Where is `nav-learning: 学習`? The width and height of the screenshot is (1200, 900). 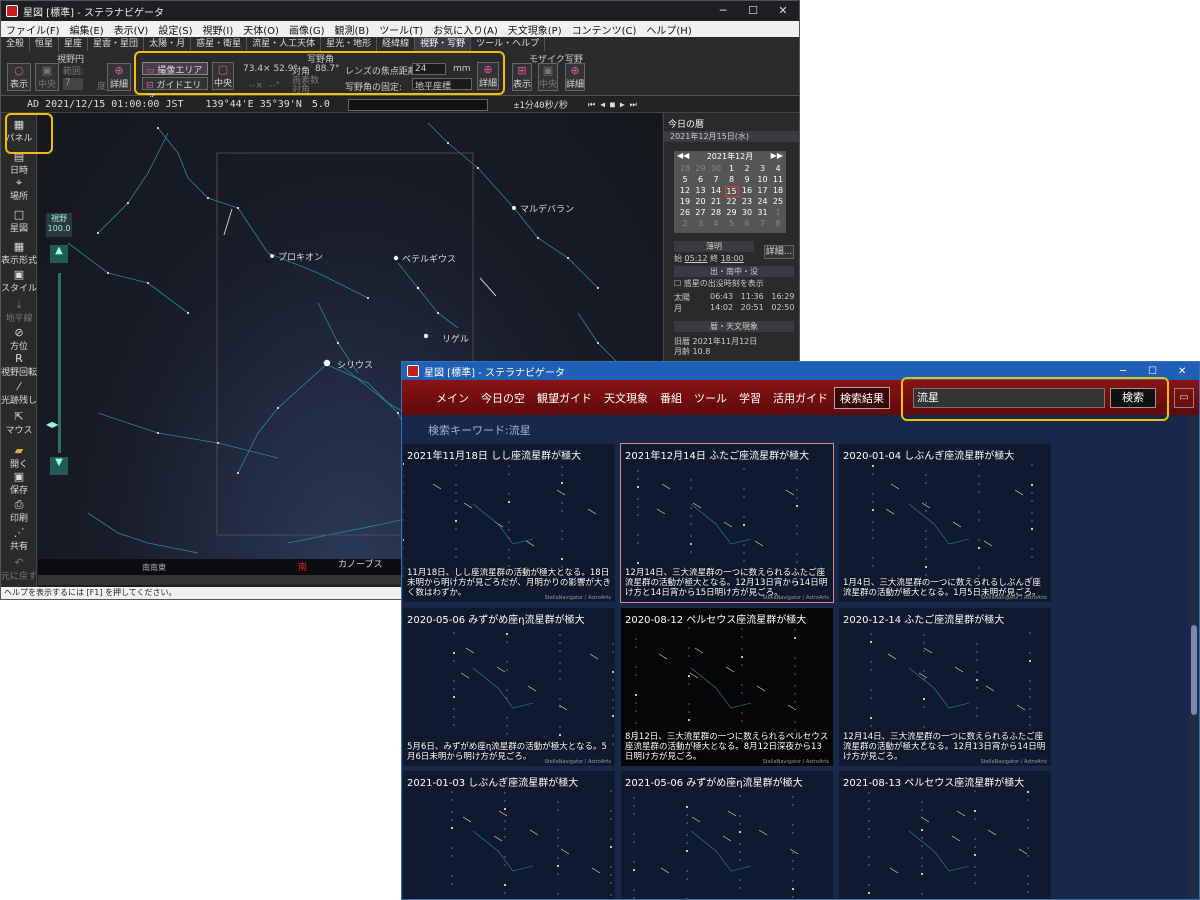 nav-learning: 学習 is located at coordinates (750, 398).